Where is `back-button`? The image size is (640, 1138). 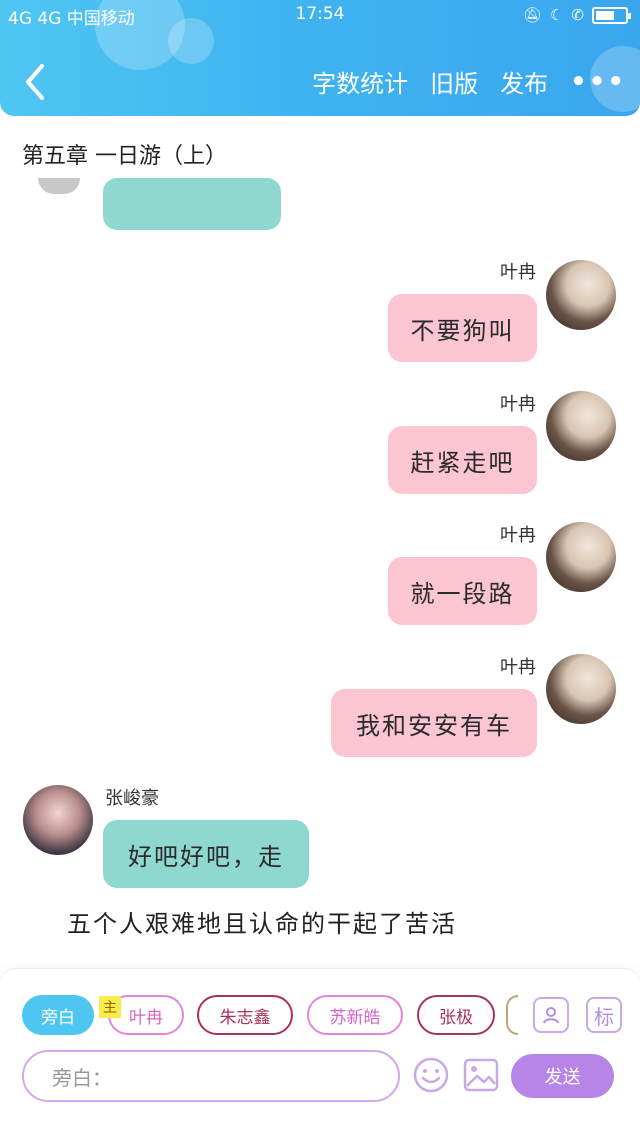 back-button is located at coordinates (35, 82).